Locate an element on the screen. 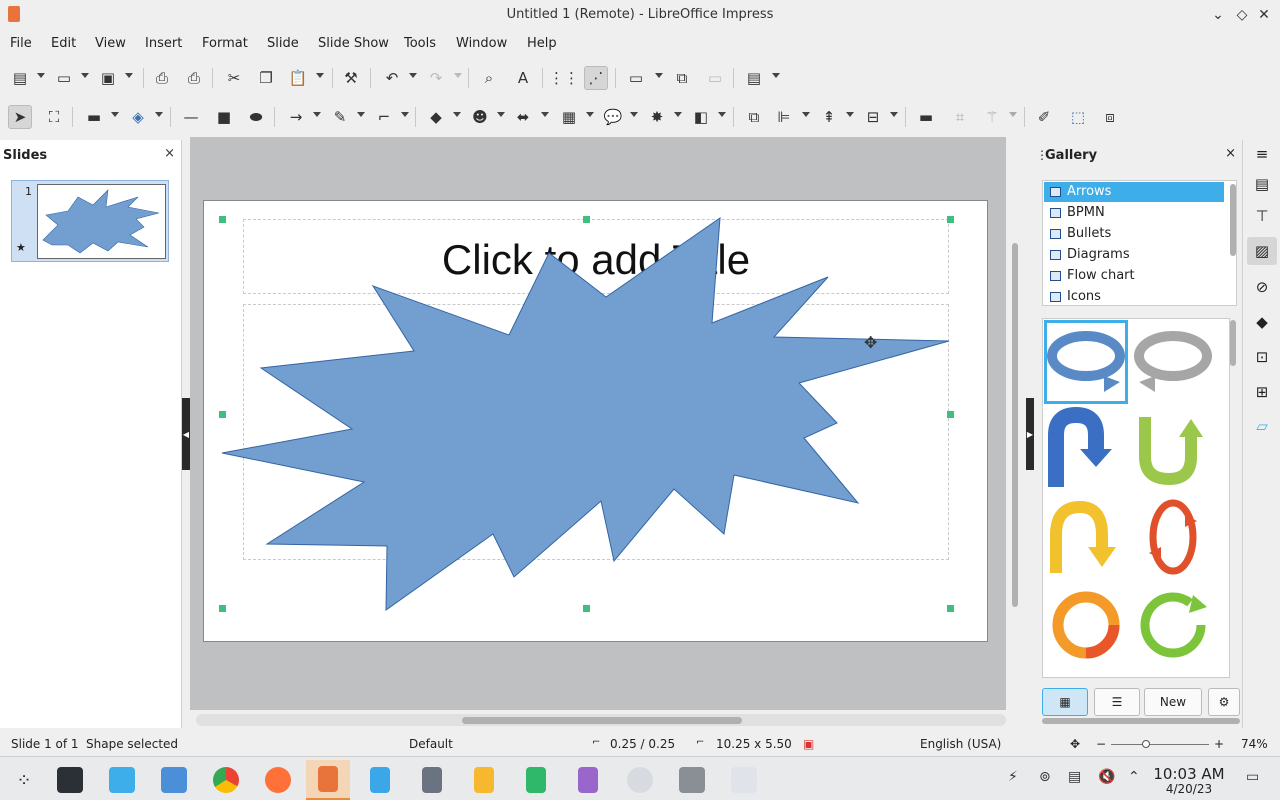 This screenshot has height=800, width=1280. navigator-tab-icon: ⊘ is located at coordinates (1262, 287).